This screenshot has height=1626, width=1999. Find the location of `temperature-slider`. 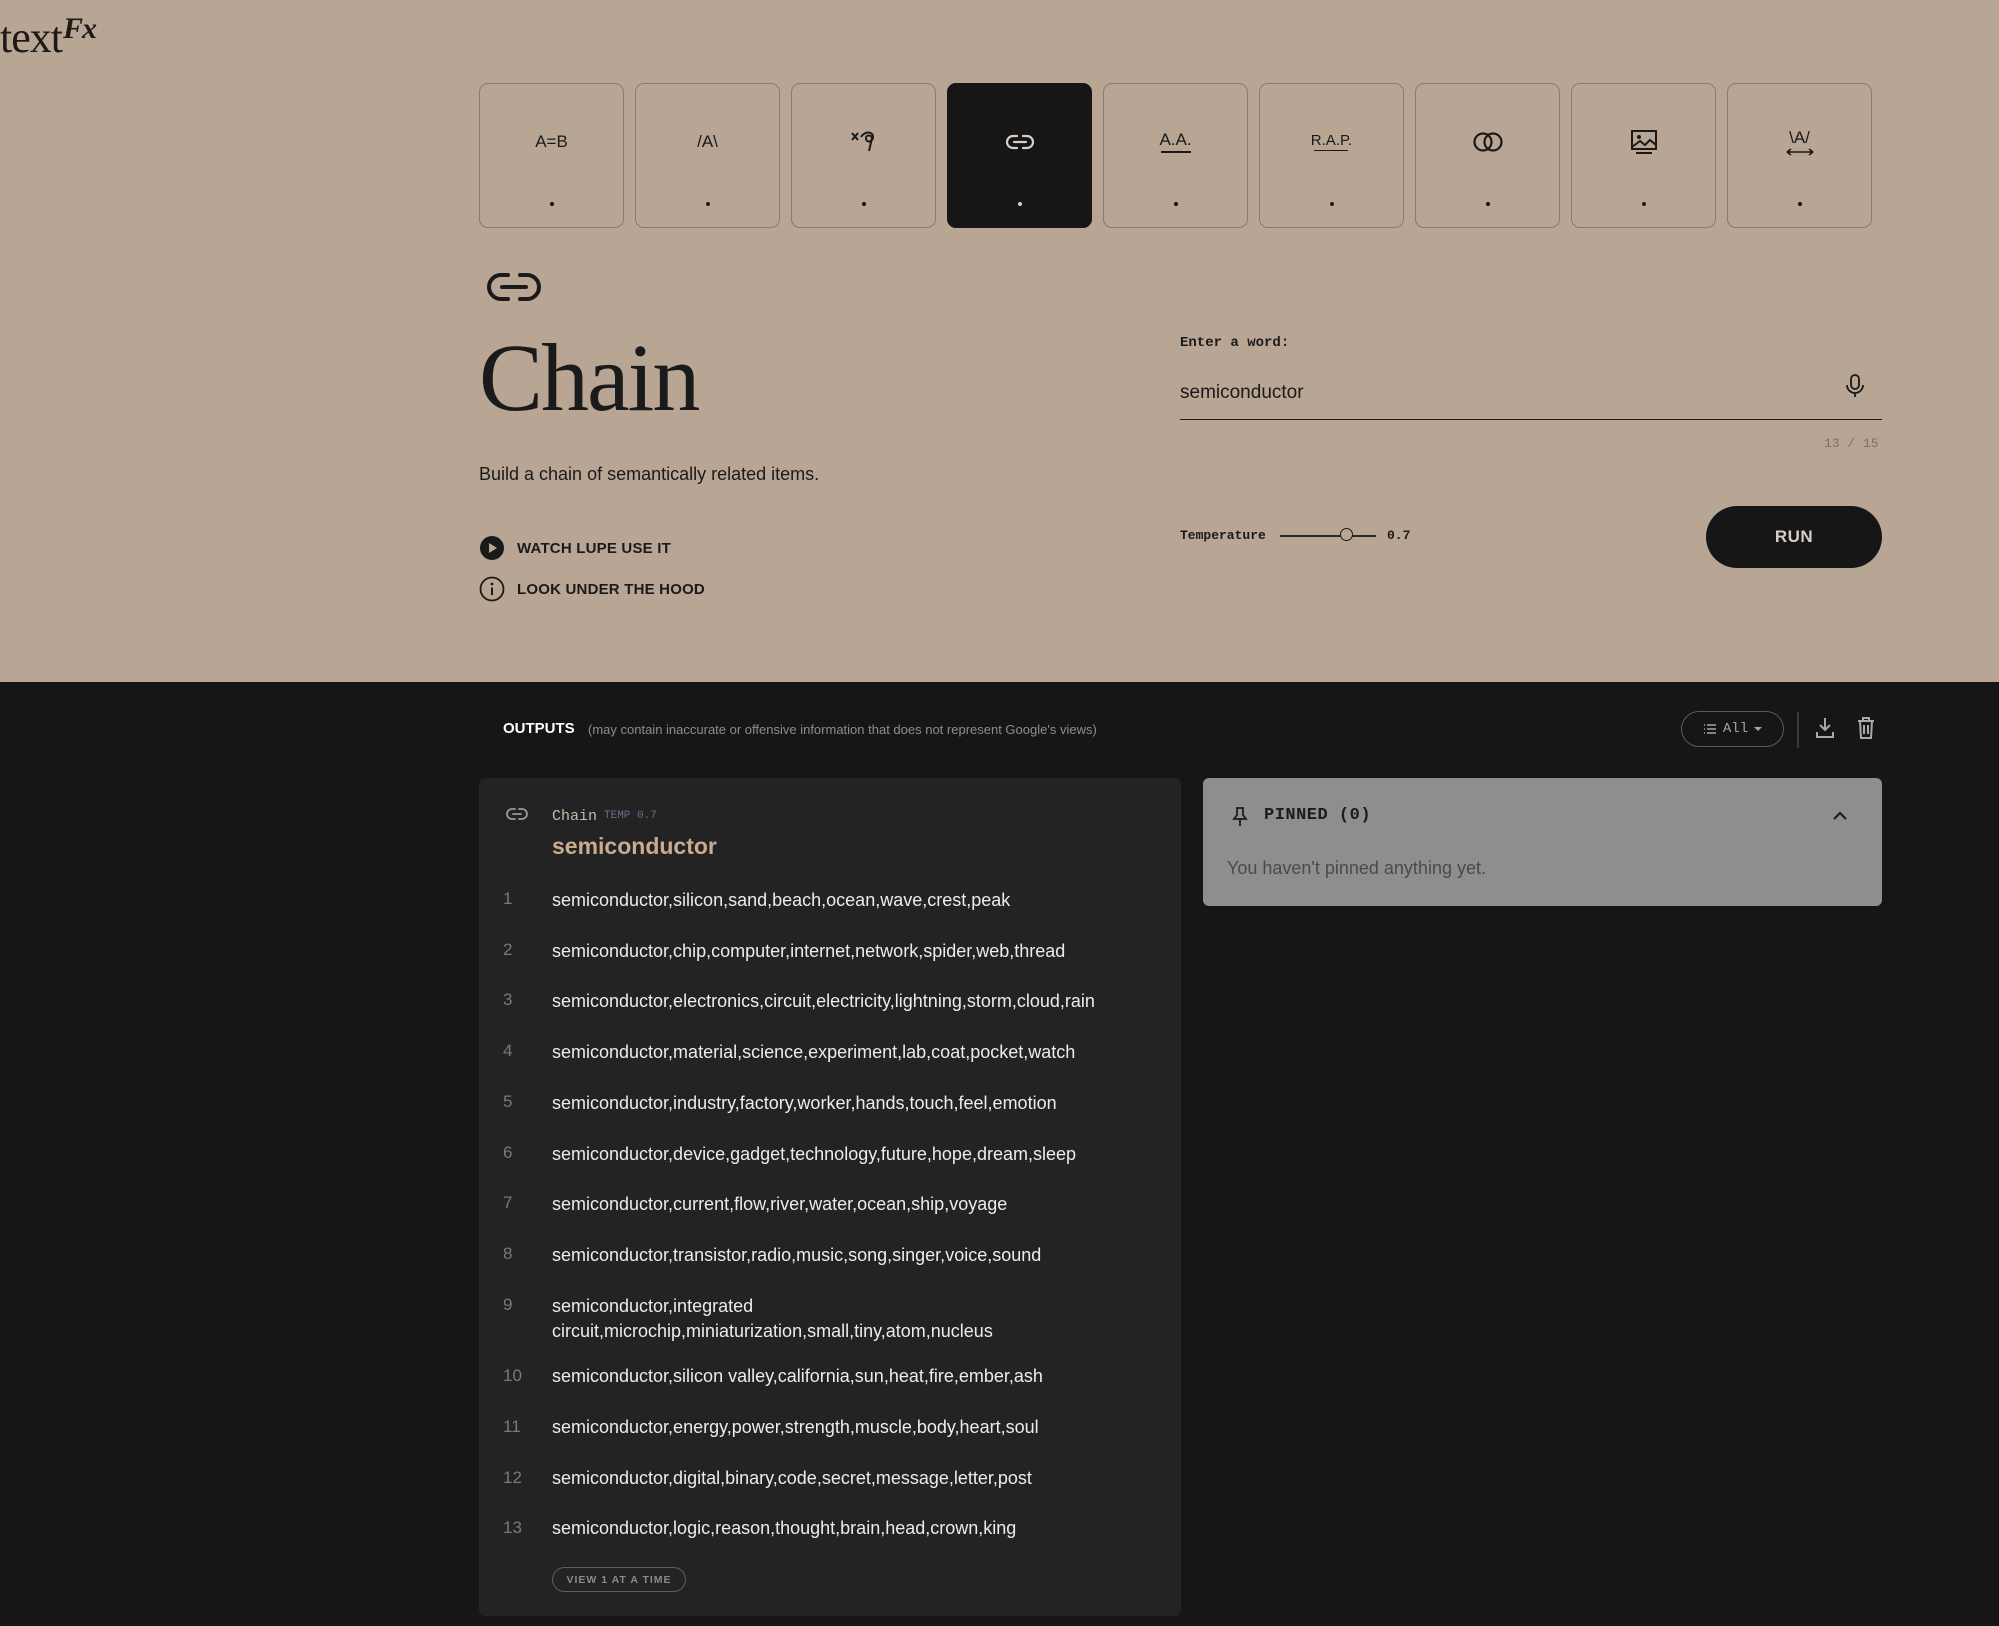

temperature-slider is located at coordinates (1328, 535).